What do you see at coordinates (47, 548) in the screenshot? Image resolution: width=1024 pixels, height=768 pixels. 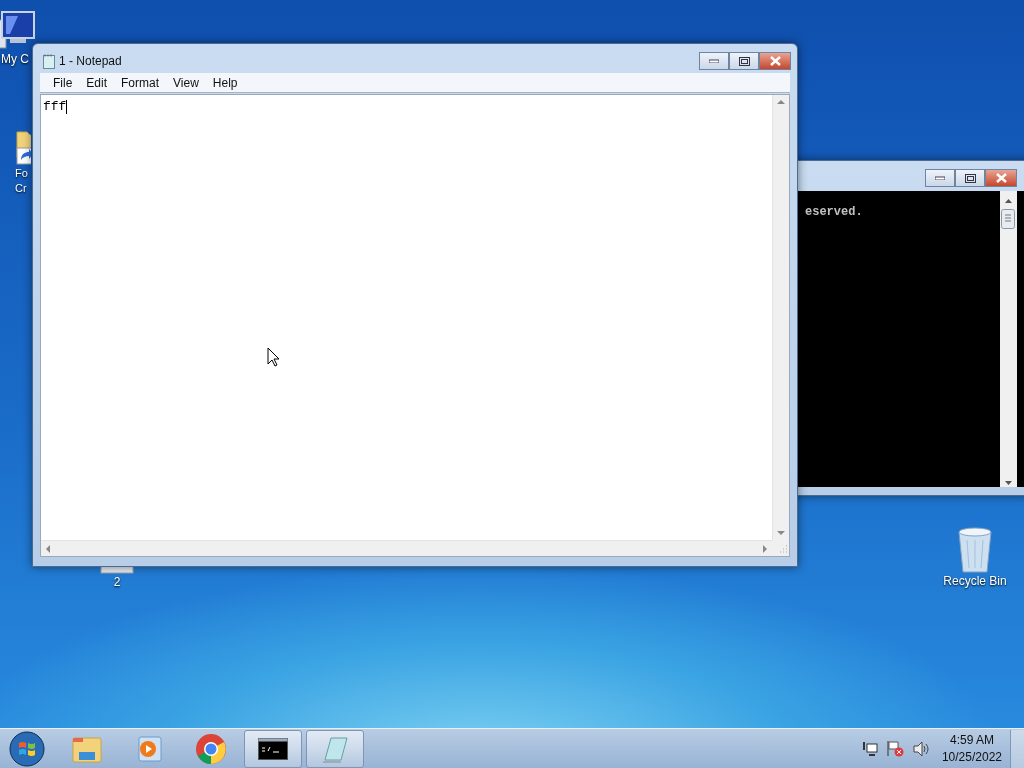 I see `scroll-left-arrow-icon` at bounding box center [47, 548].